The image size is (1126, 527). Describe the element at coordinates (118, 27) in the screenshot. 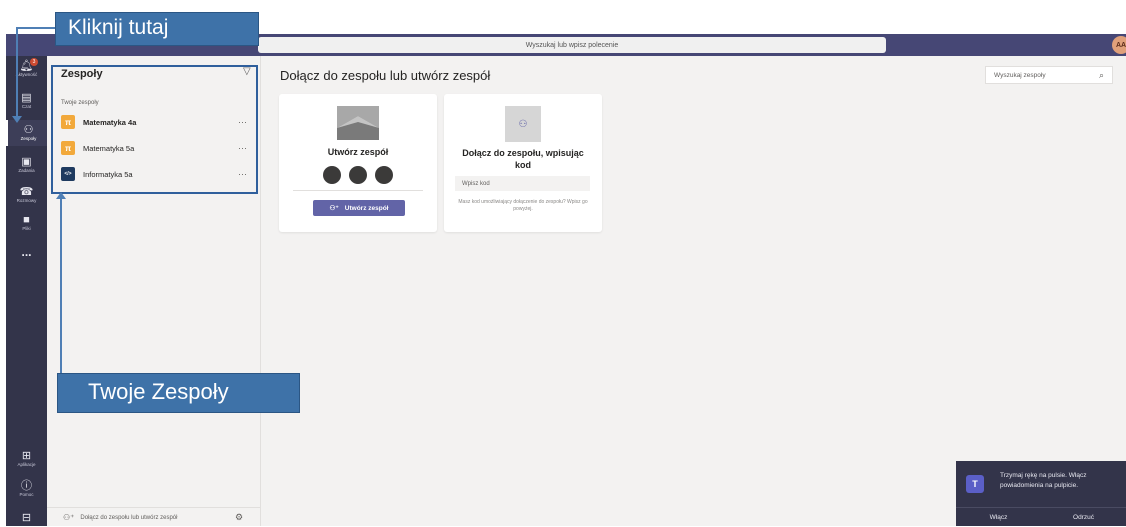

I see `callout-text: Kliknij tutaj` at that location.